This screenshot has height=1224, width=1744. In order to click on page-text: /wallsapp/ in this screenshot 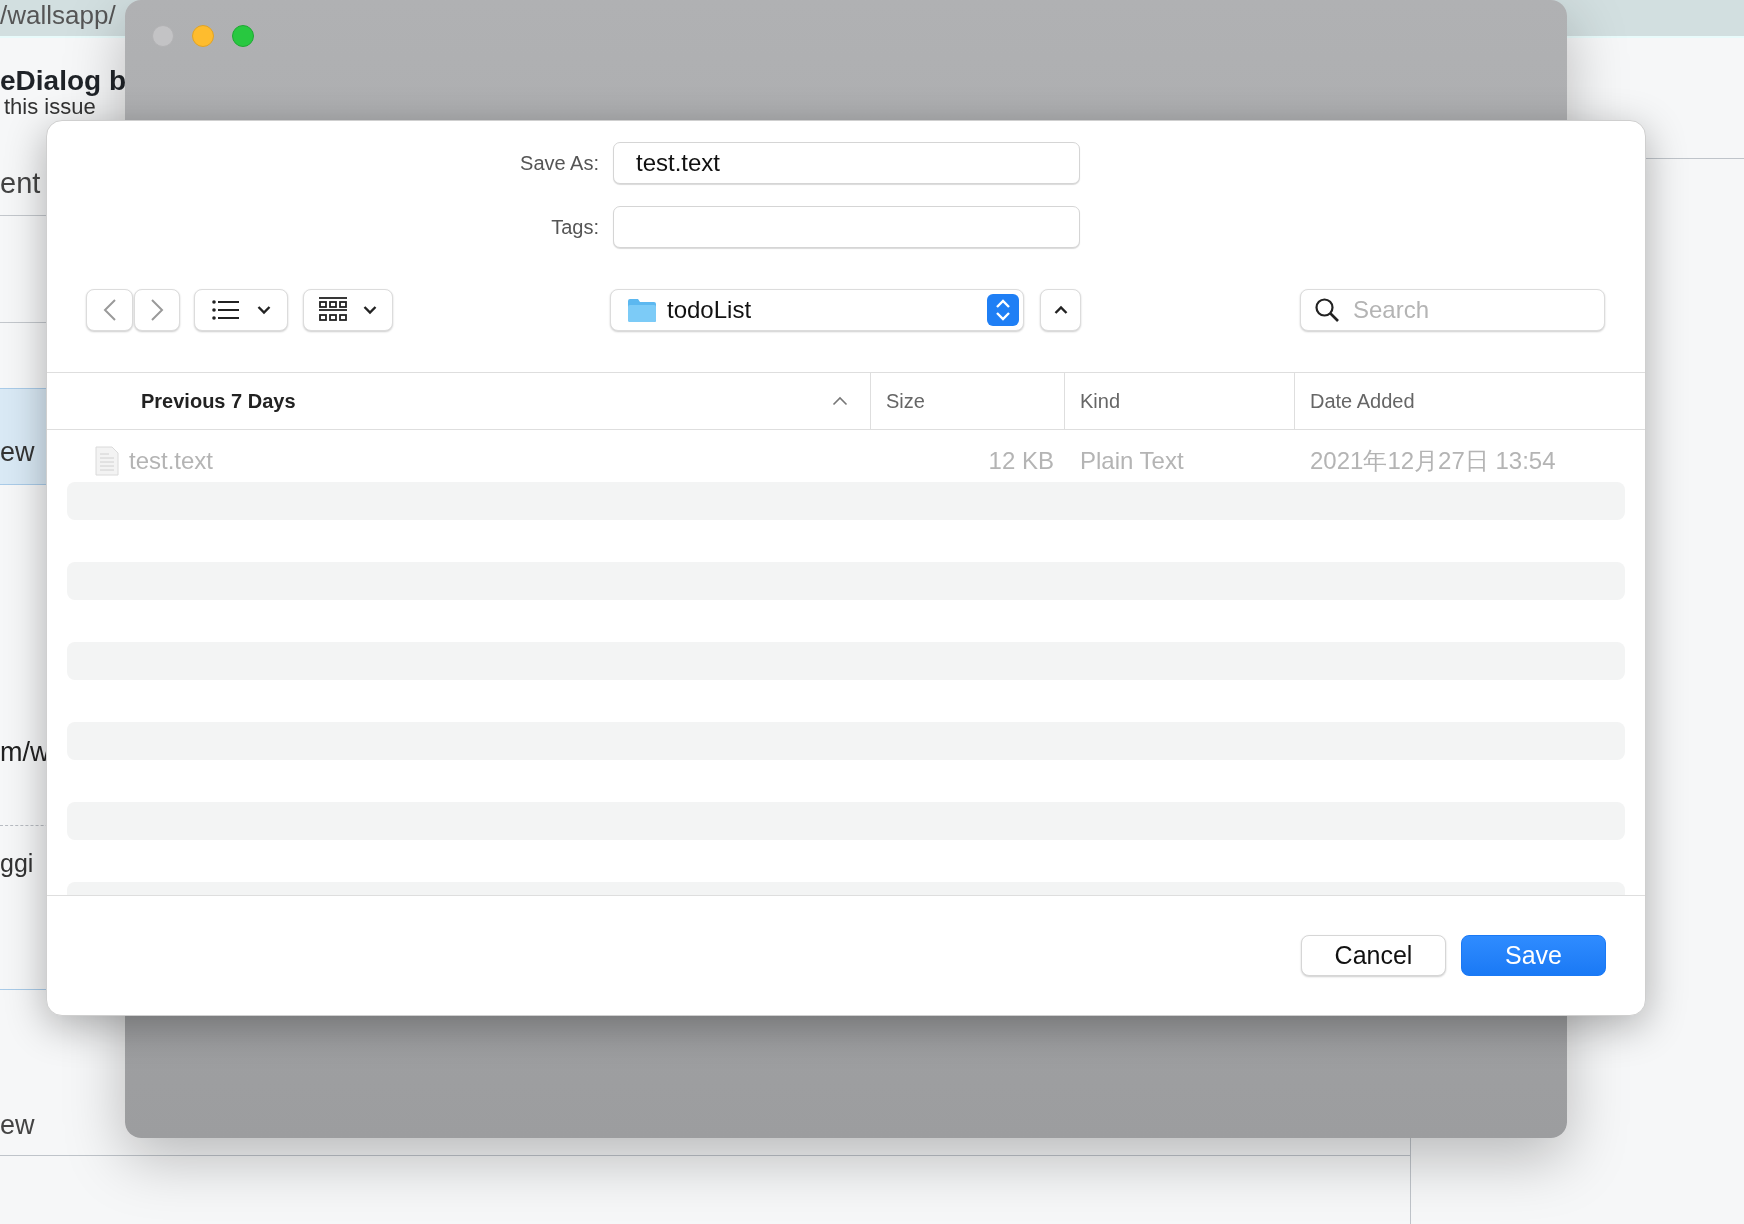, I will do `click(58, 16)`.